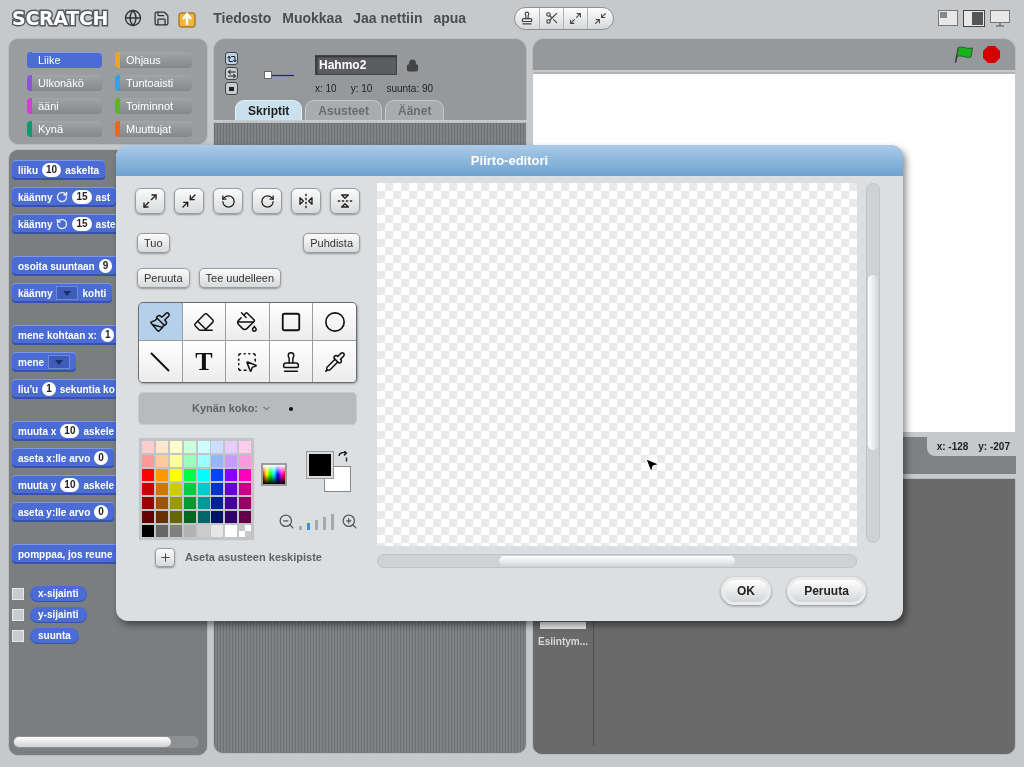 This screenshot has width=1024, height=767. Describe the element at coordinates (64, 60) in the screenshot. I see `category-button: Liike` at that location.